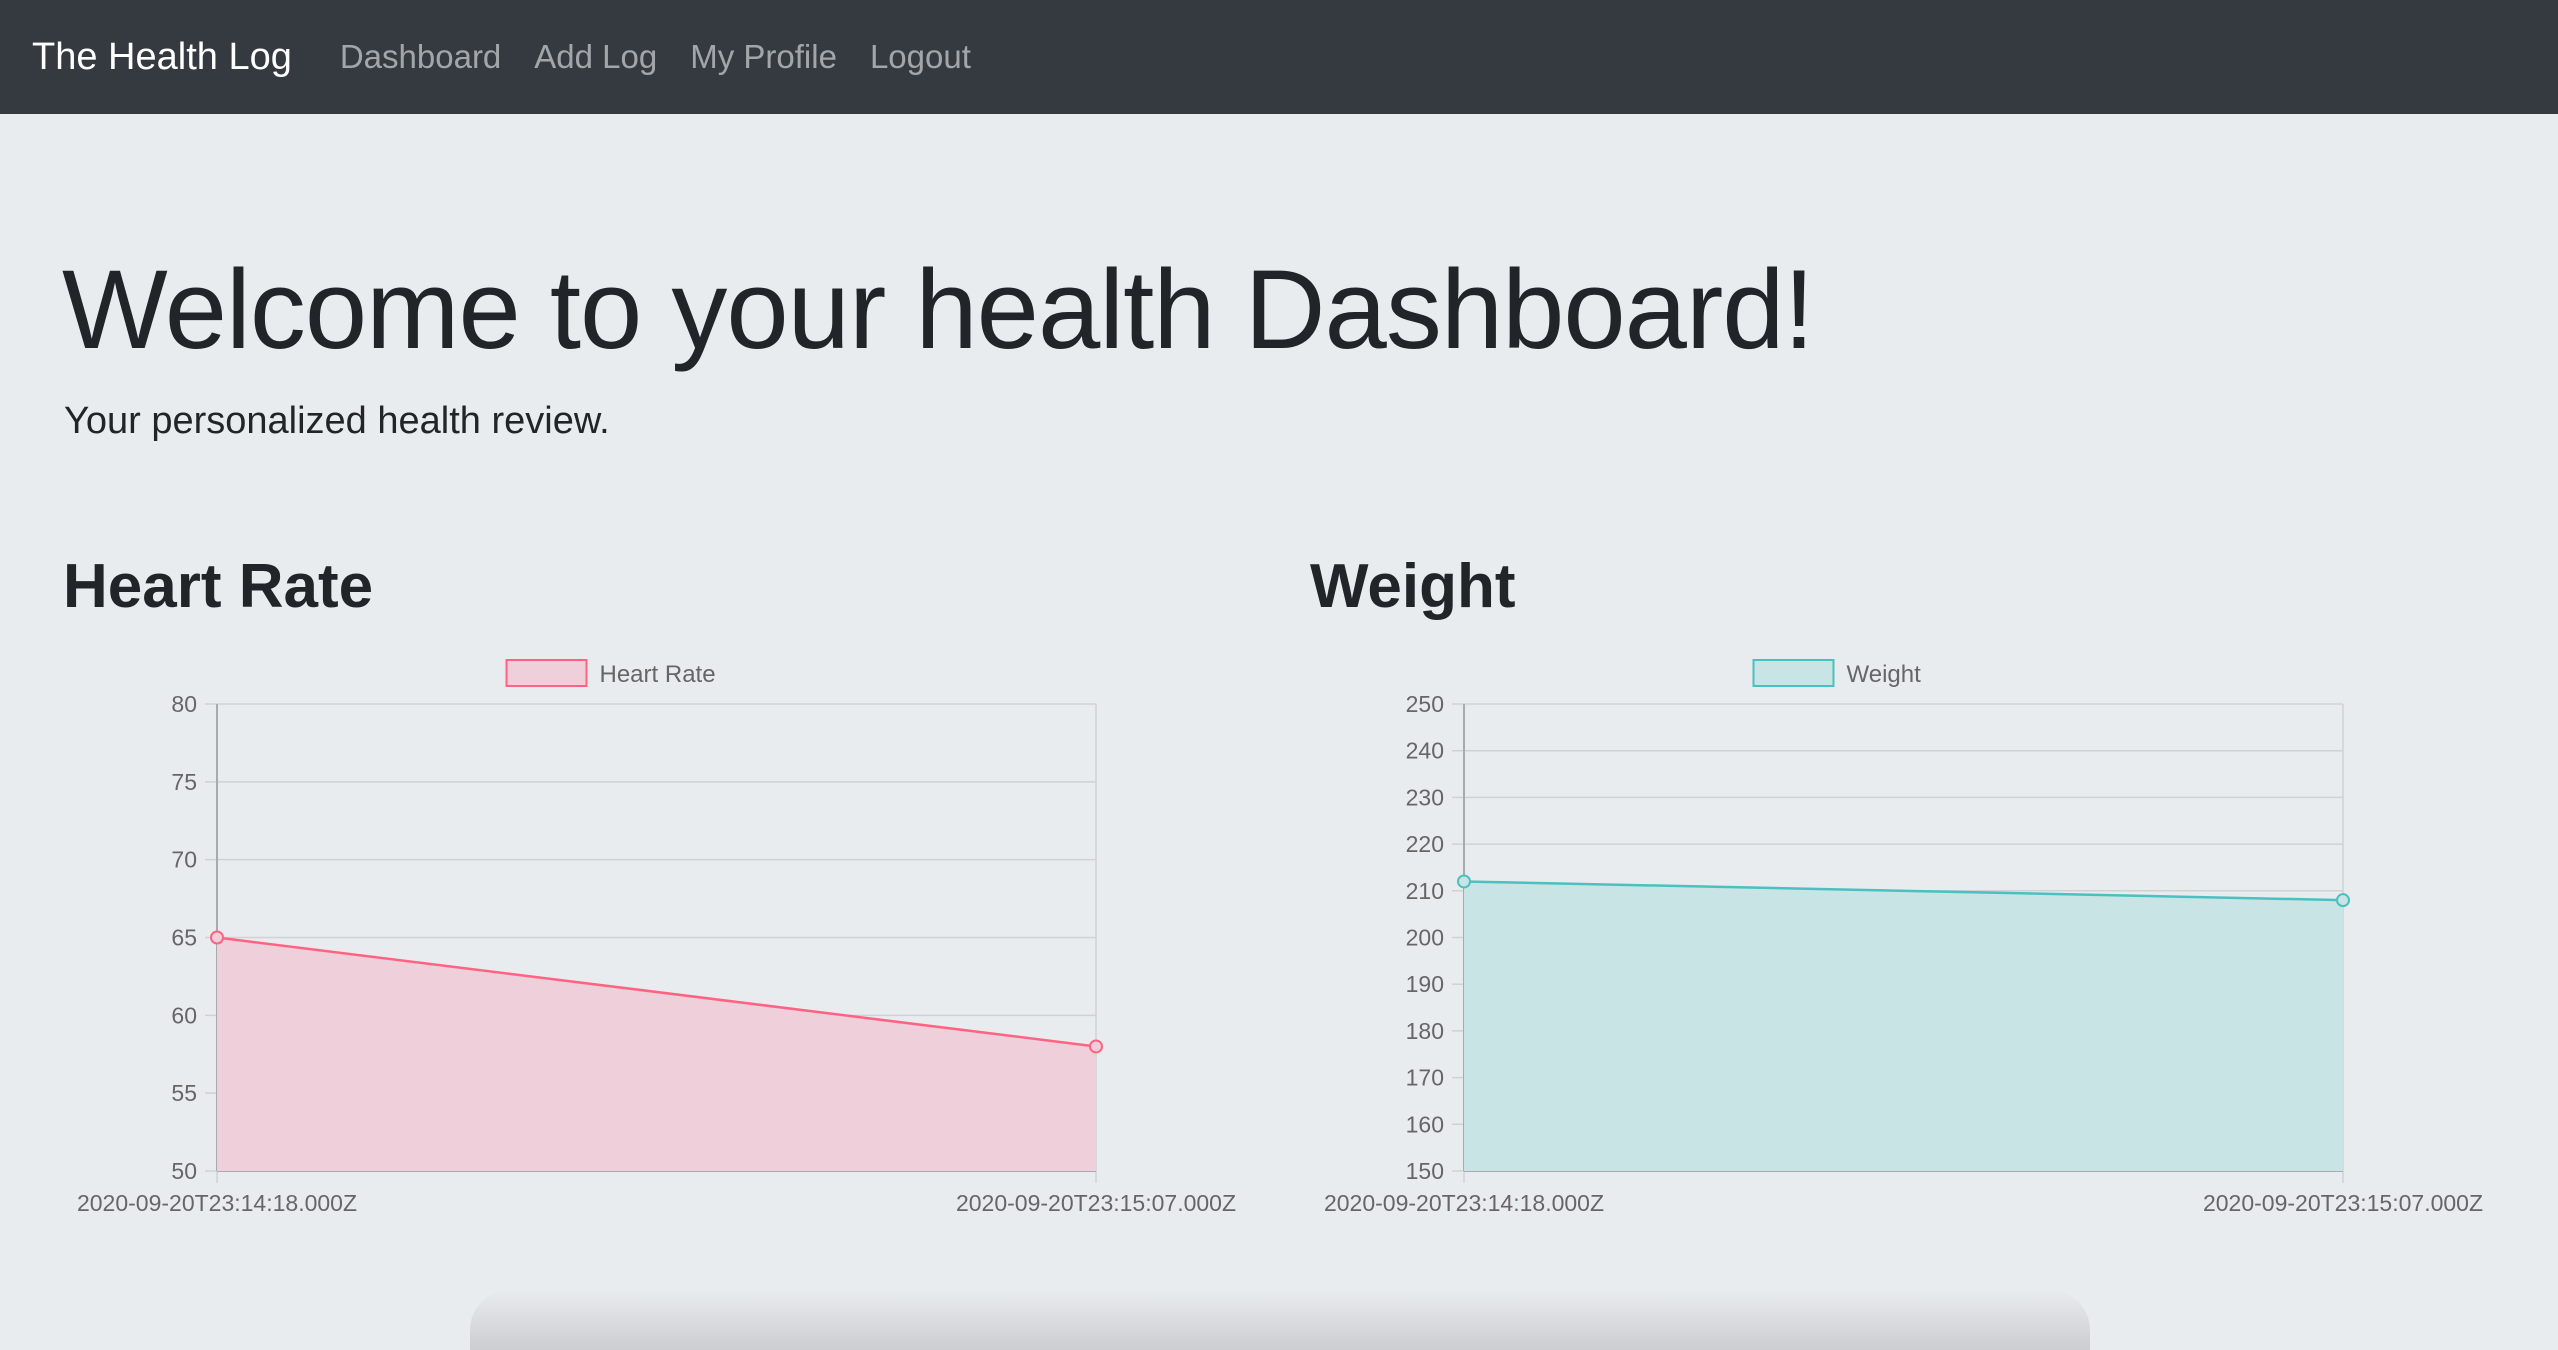  I want to click on page-title: Welcome to your health Dashboard!, so click(938, 309).